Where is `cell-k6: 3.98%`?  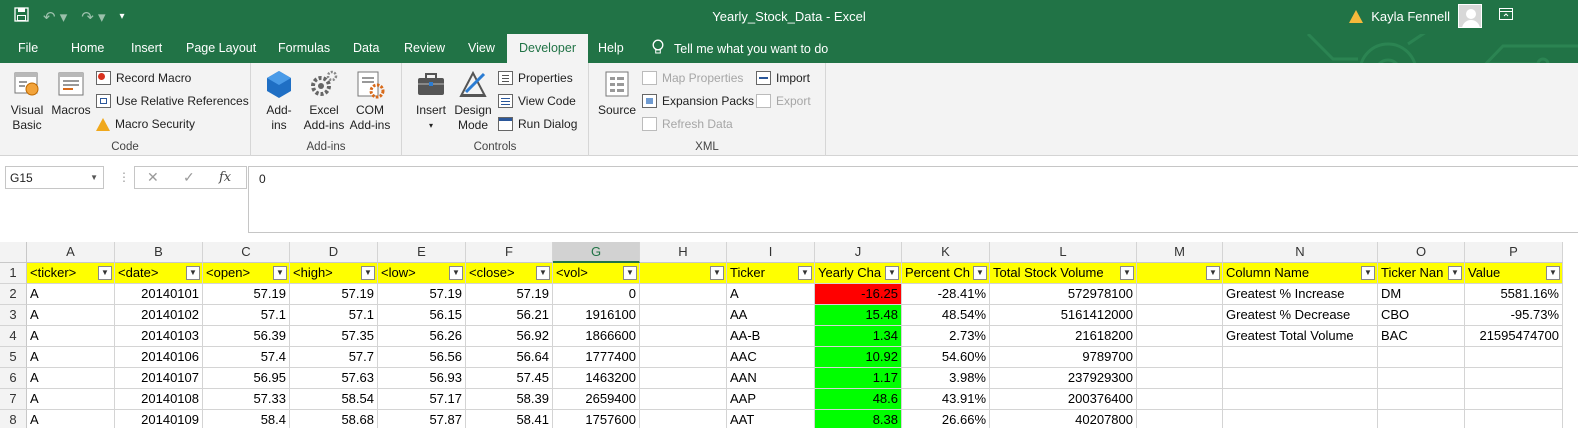 cell-k6: 3.98% is located at coordinates (946, 378).